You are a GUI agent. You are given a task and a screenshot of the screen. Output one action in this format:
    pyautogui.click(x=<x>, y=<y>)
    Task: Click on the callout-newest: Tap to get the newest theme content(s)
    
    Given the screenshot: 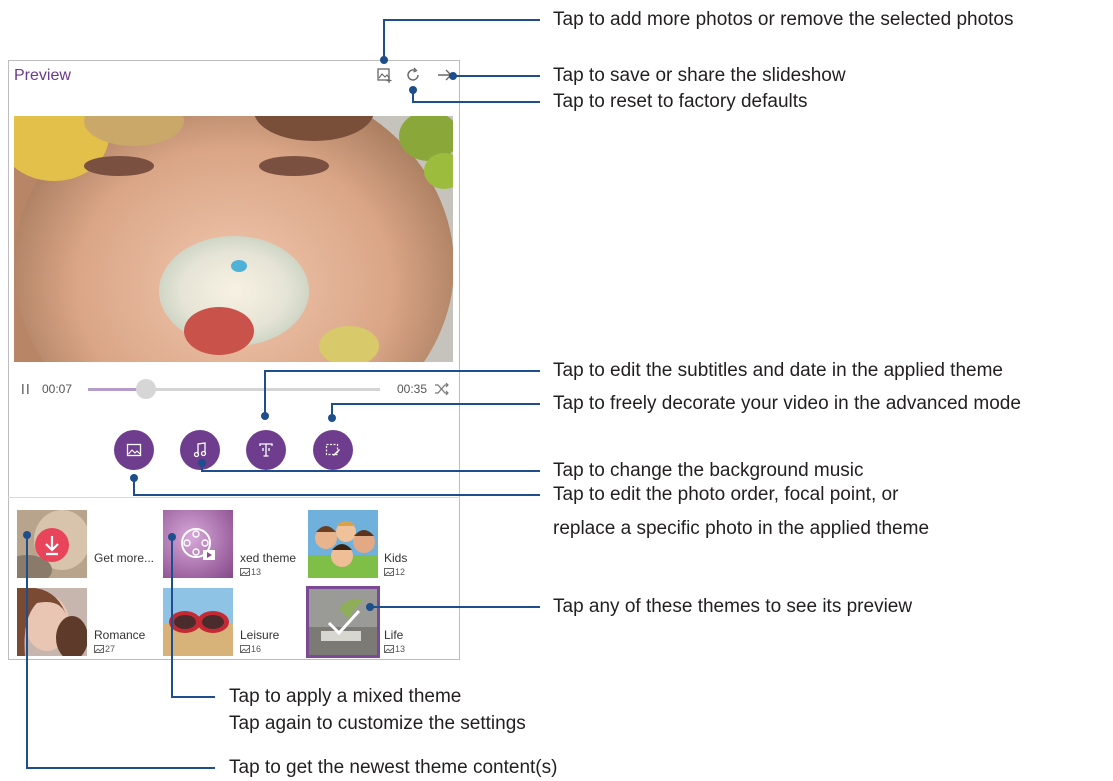 What is the action you would take?
    pyautogui.click(x=393, y=767)
    